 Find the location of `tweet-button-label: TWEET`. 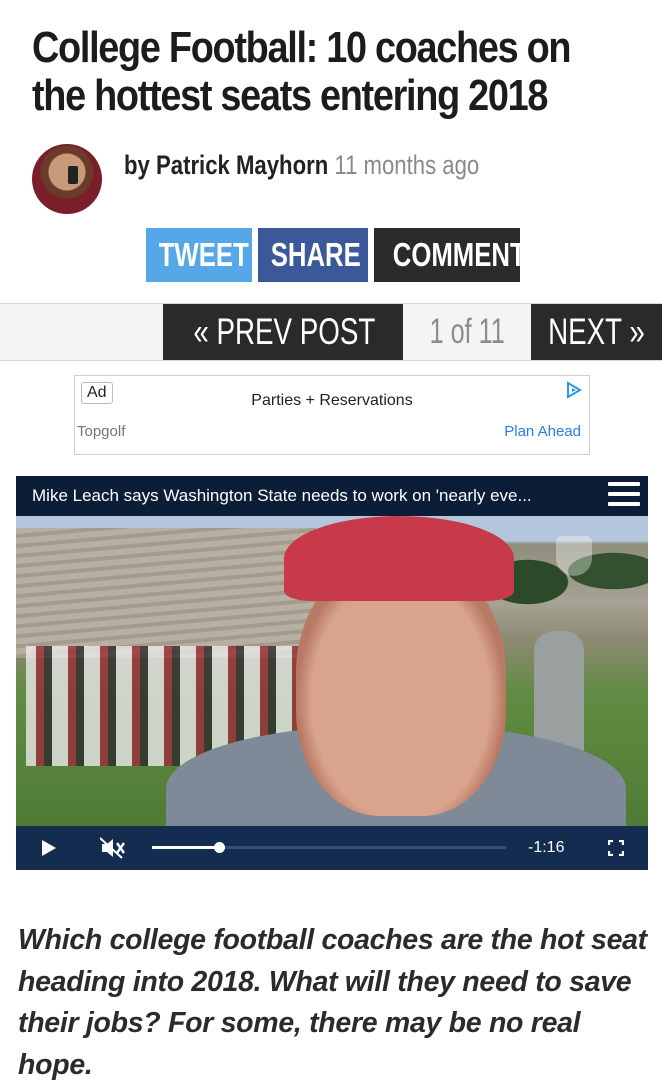

tweet-button-label: TWEET is located at coordinates (203, 254).